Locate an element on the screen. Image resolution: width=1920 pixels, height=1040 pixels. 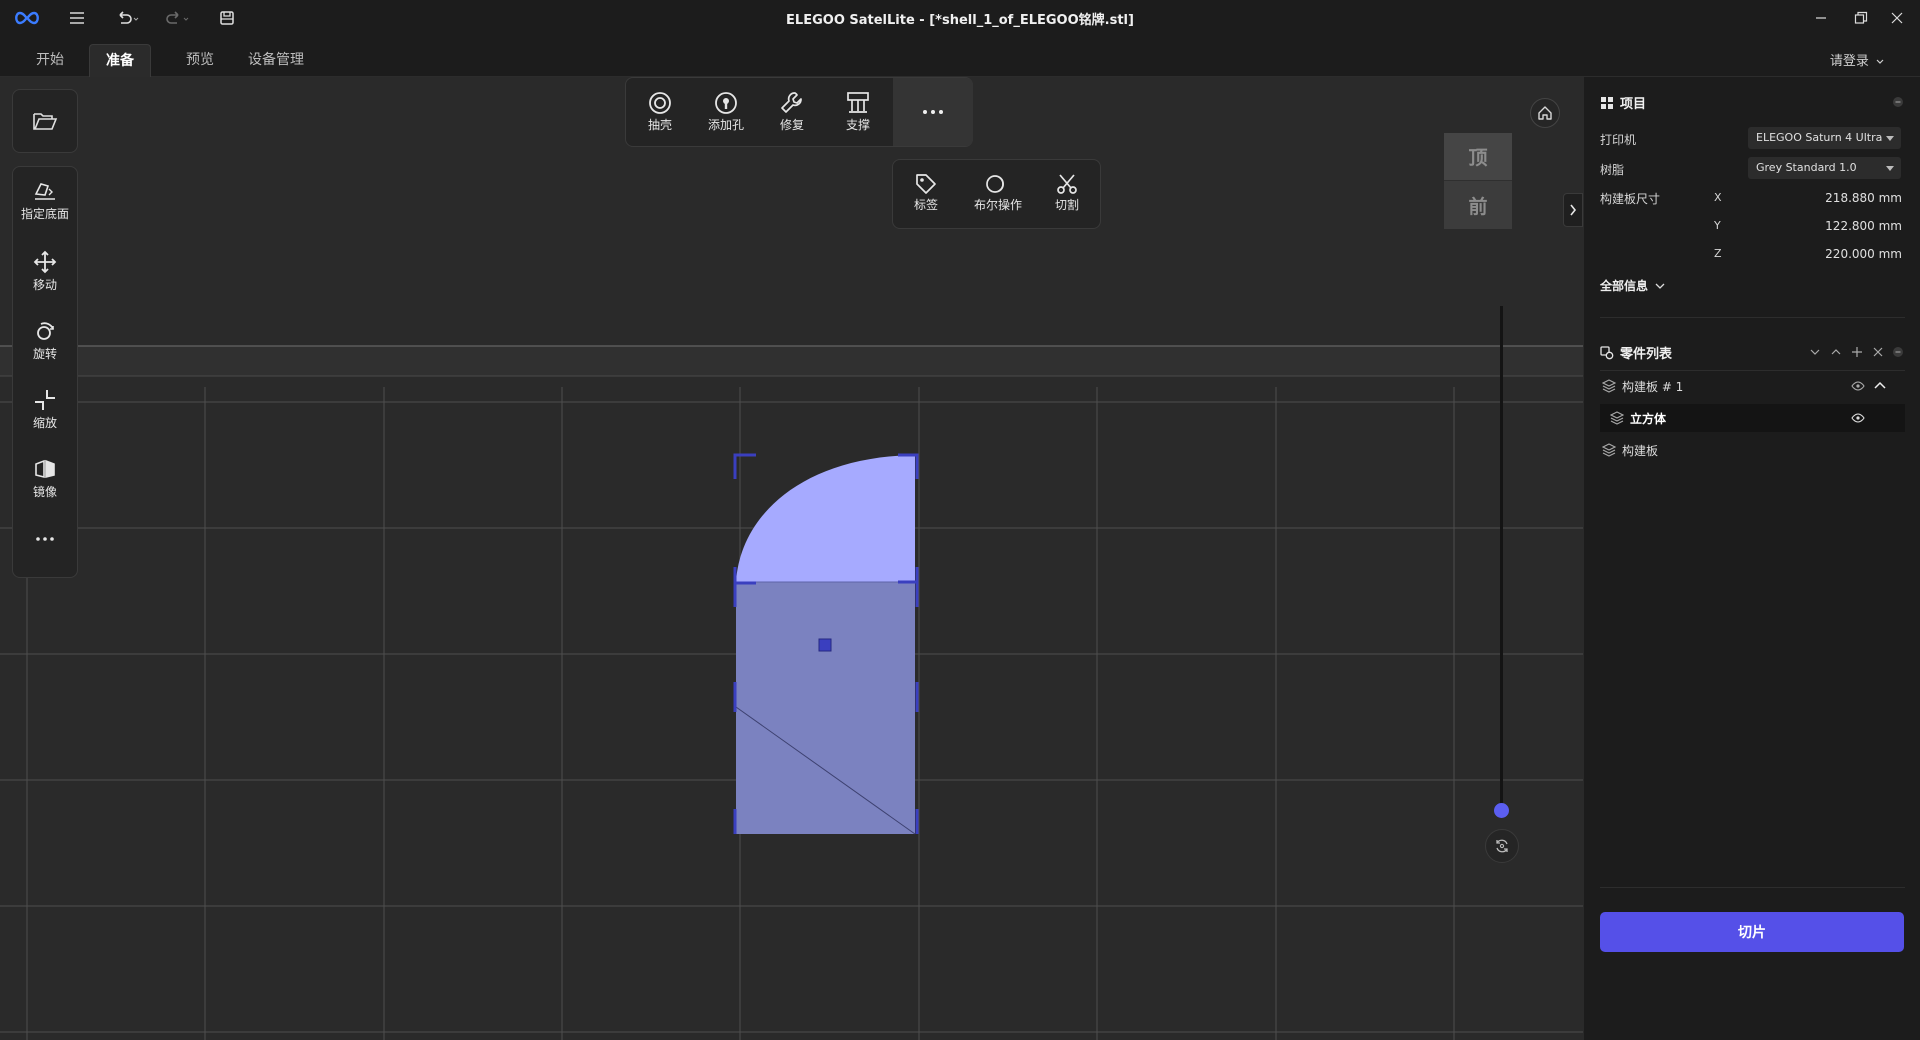
project-section-title: 项目 is located at coordinates (1623, 102).